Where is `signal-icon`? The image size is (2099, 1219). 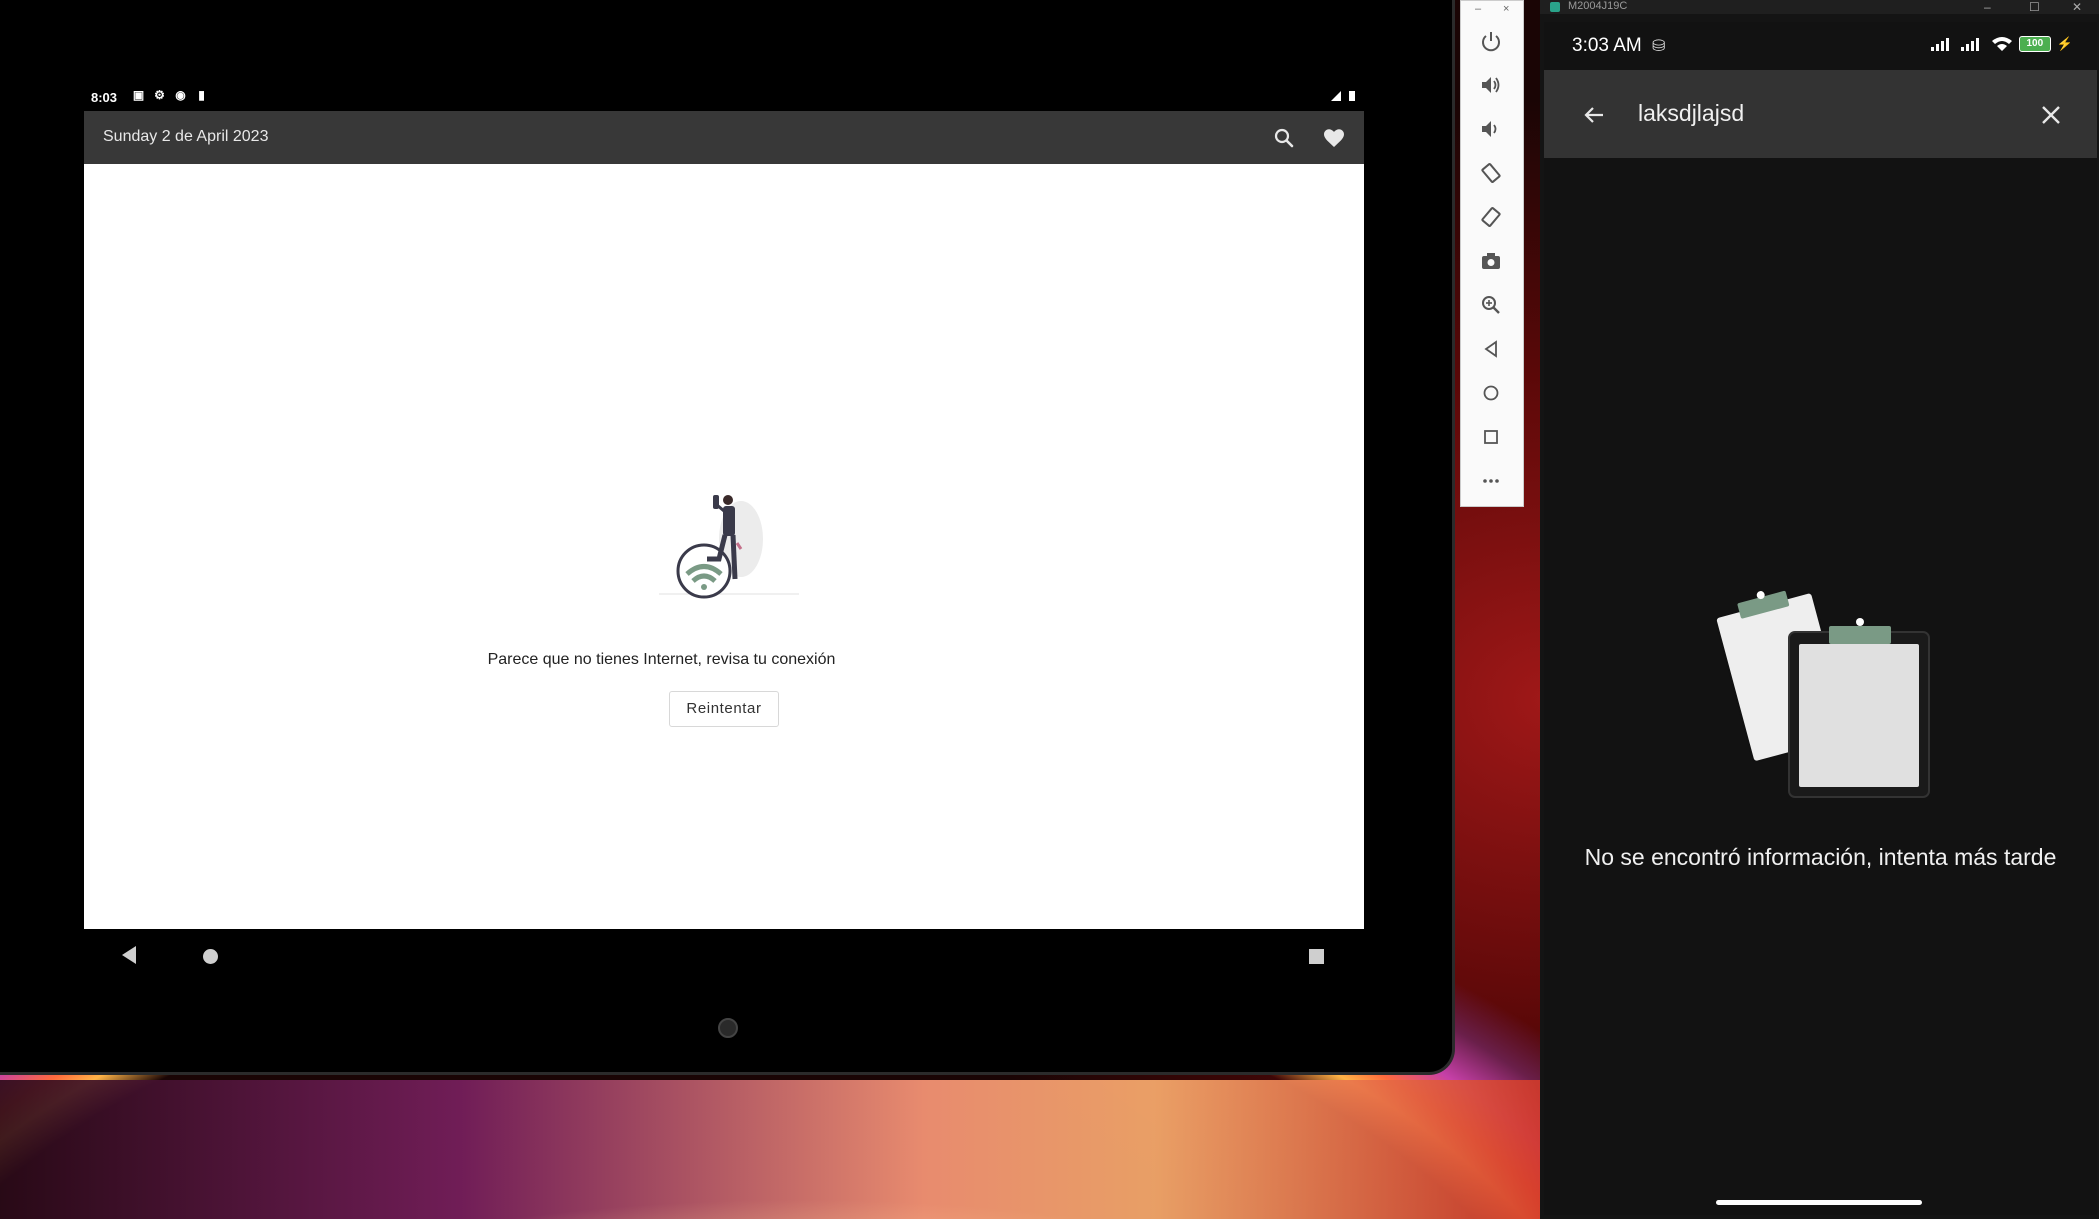
signal-icon is located at coordinates (1336, 96).